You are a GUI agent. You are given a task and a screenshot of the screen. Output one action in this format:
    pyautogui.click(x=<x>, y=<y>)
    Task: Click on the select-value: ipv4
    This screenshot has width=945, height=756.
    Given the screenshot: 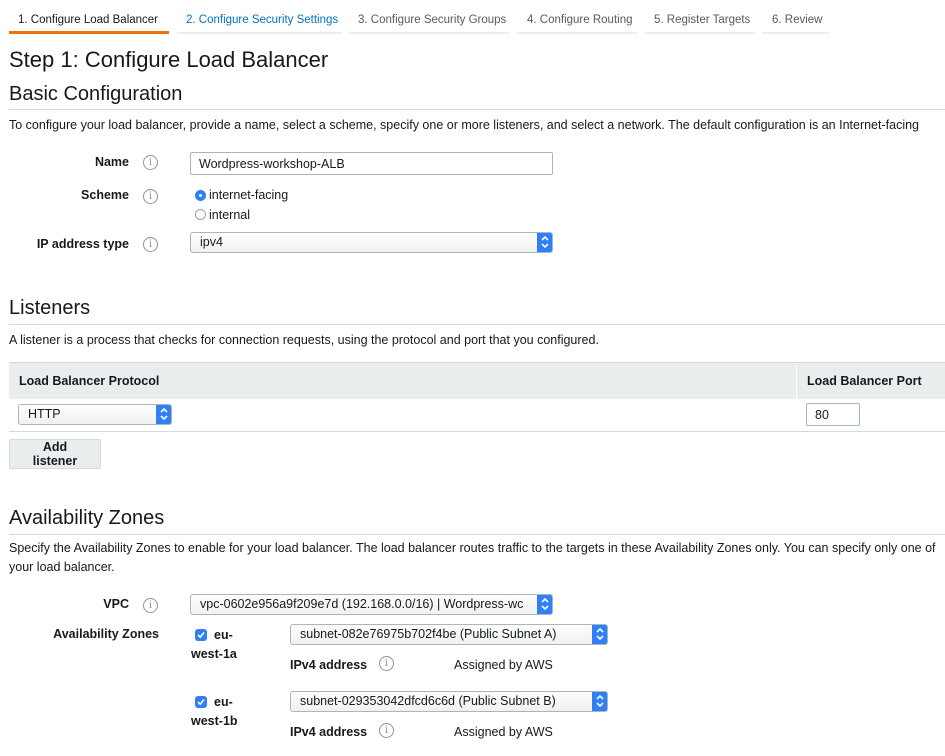 What is the action you would take?
    pyautogui.click(x=211, y=242)
    